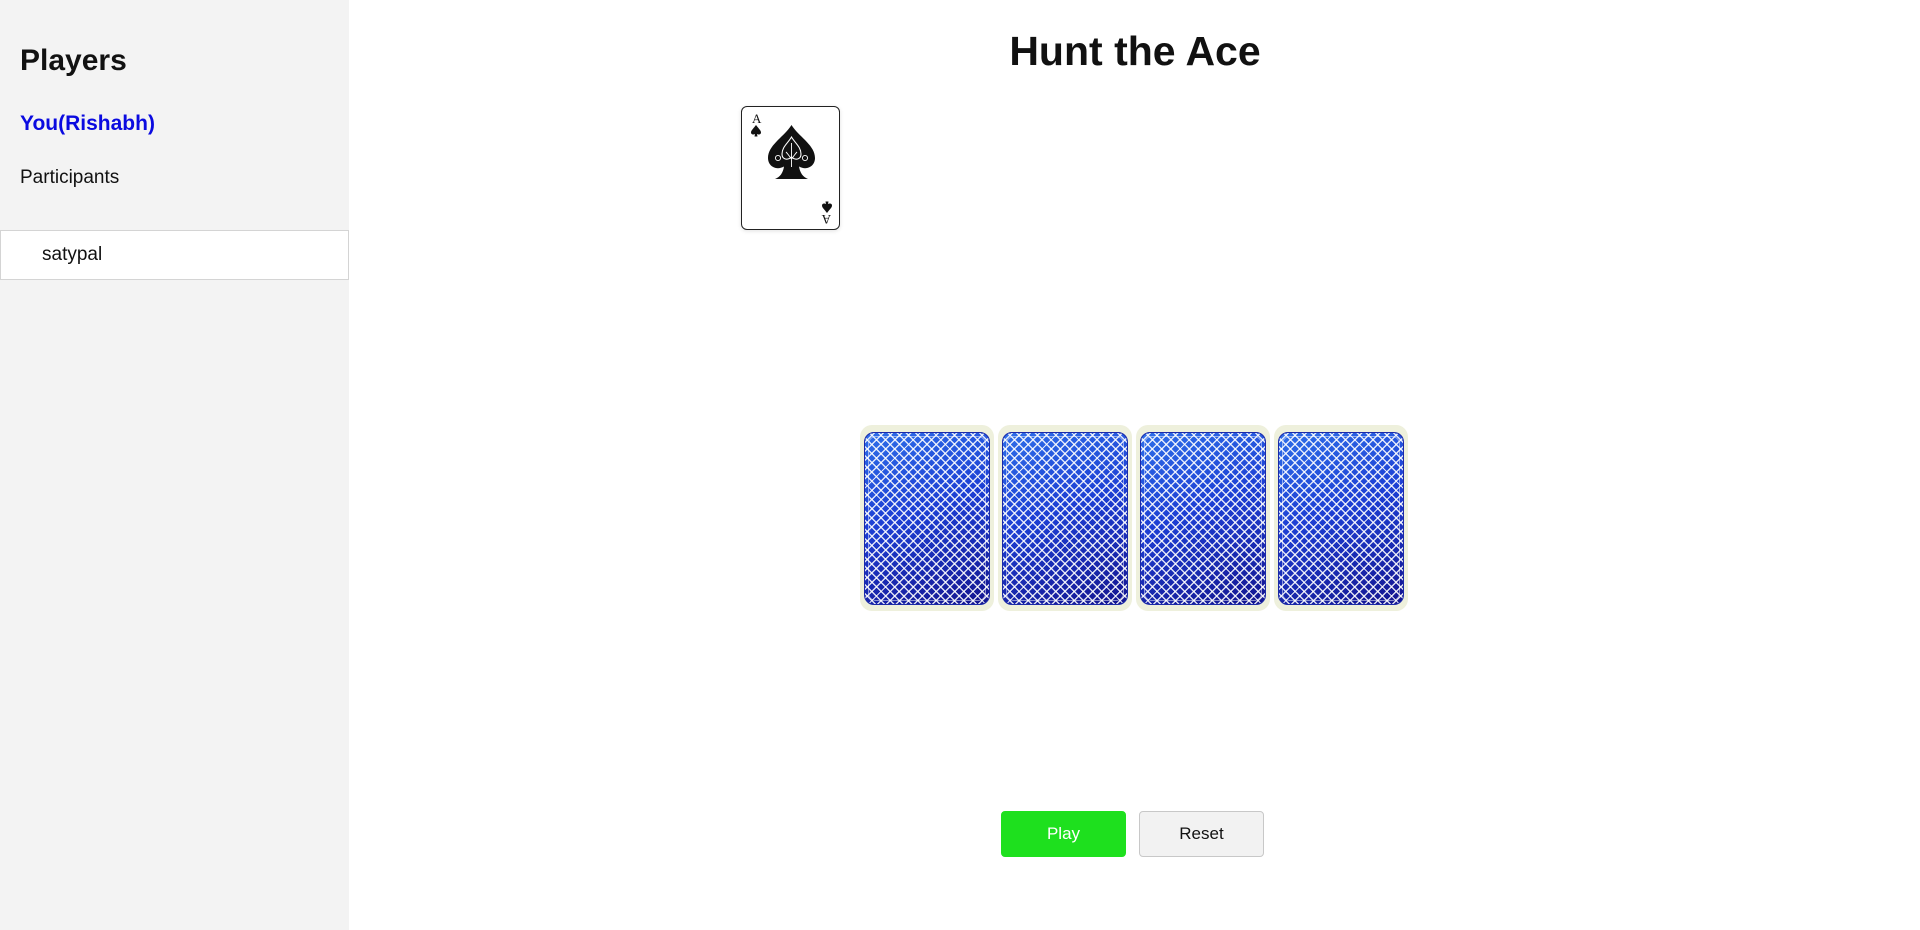 The image size is (1920, 930). I want to click on spade-small-top-icon, so click(756, 131).